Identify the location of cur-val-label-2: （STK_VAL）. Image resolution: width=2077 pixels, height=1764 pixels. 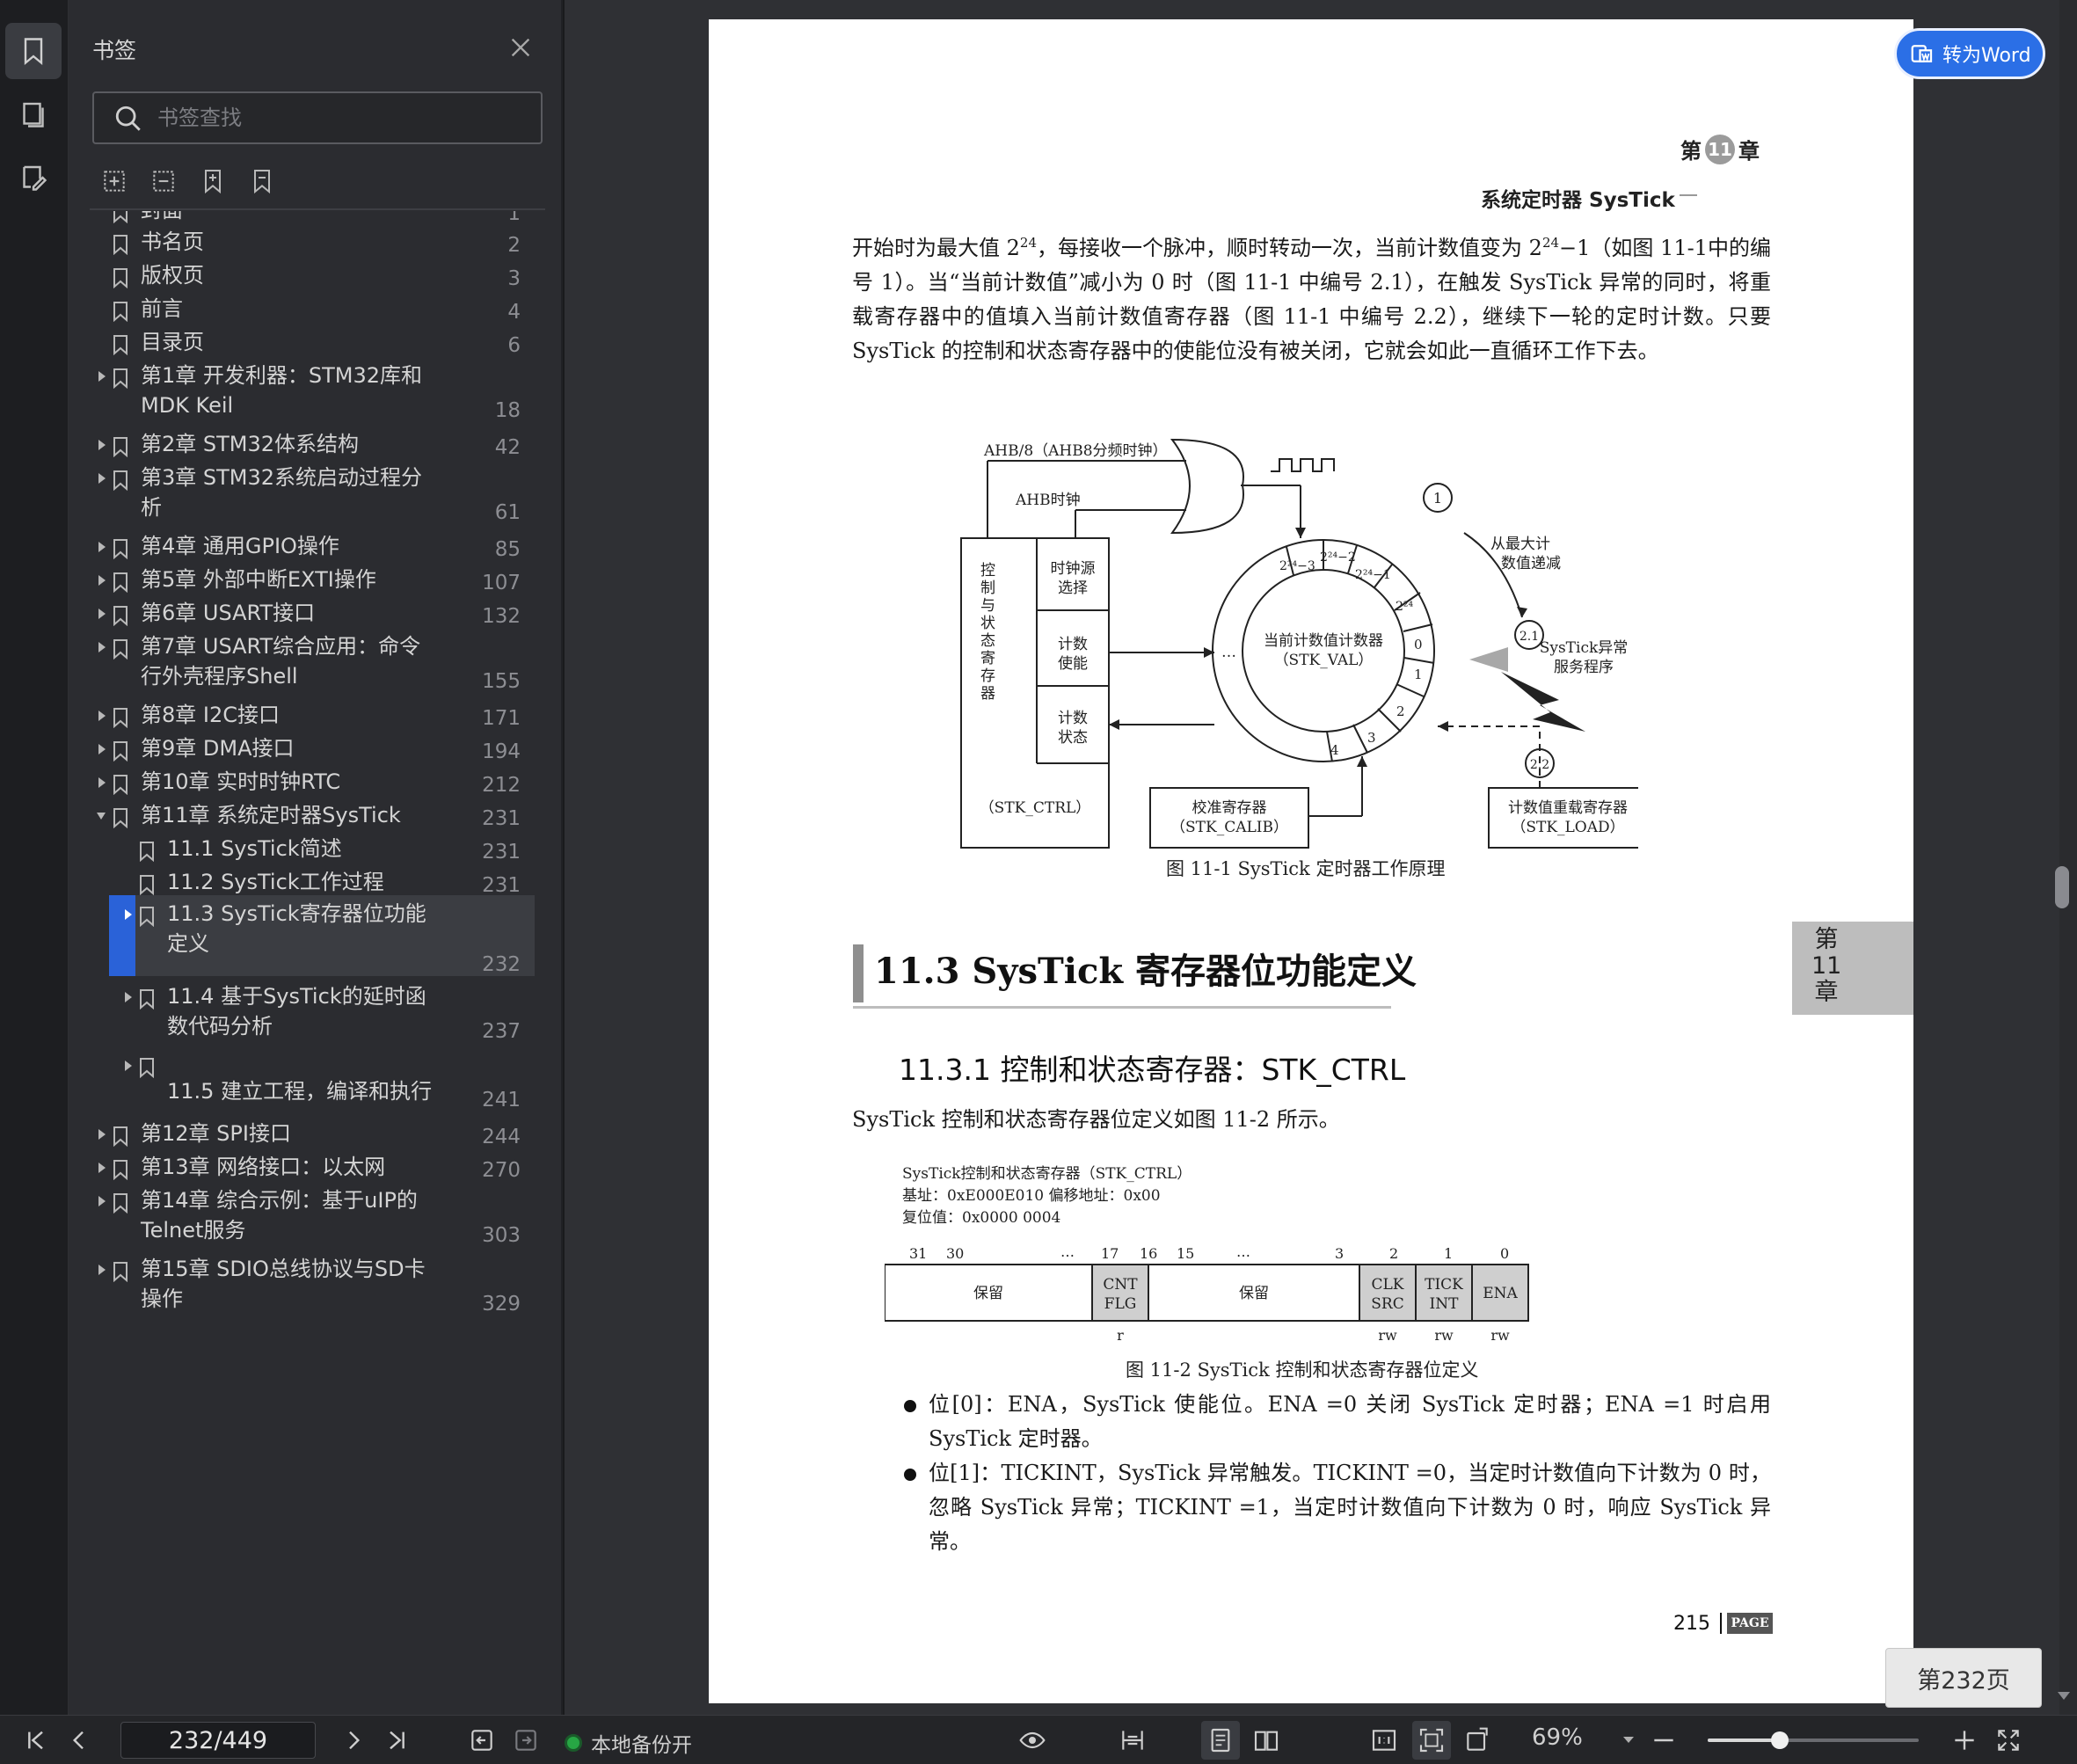
(1324, 660).